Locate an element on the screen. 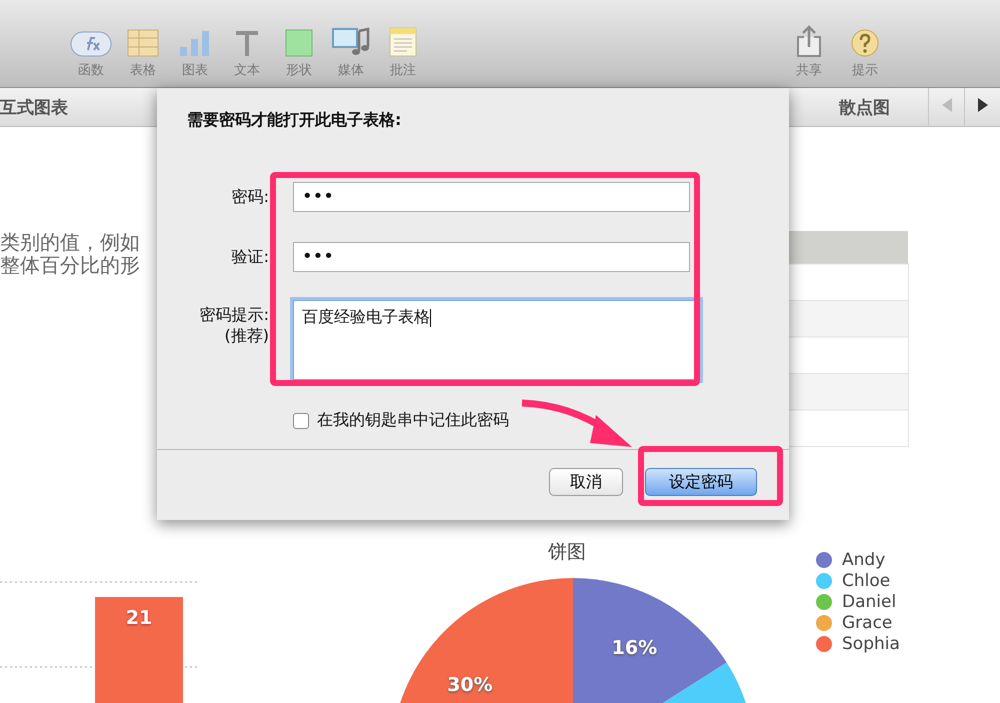 The width and height of the screenshot is (1000, 703). toolbar-button: 形状 is located at coordinates (299, 48).